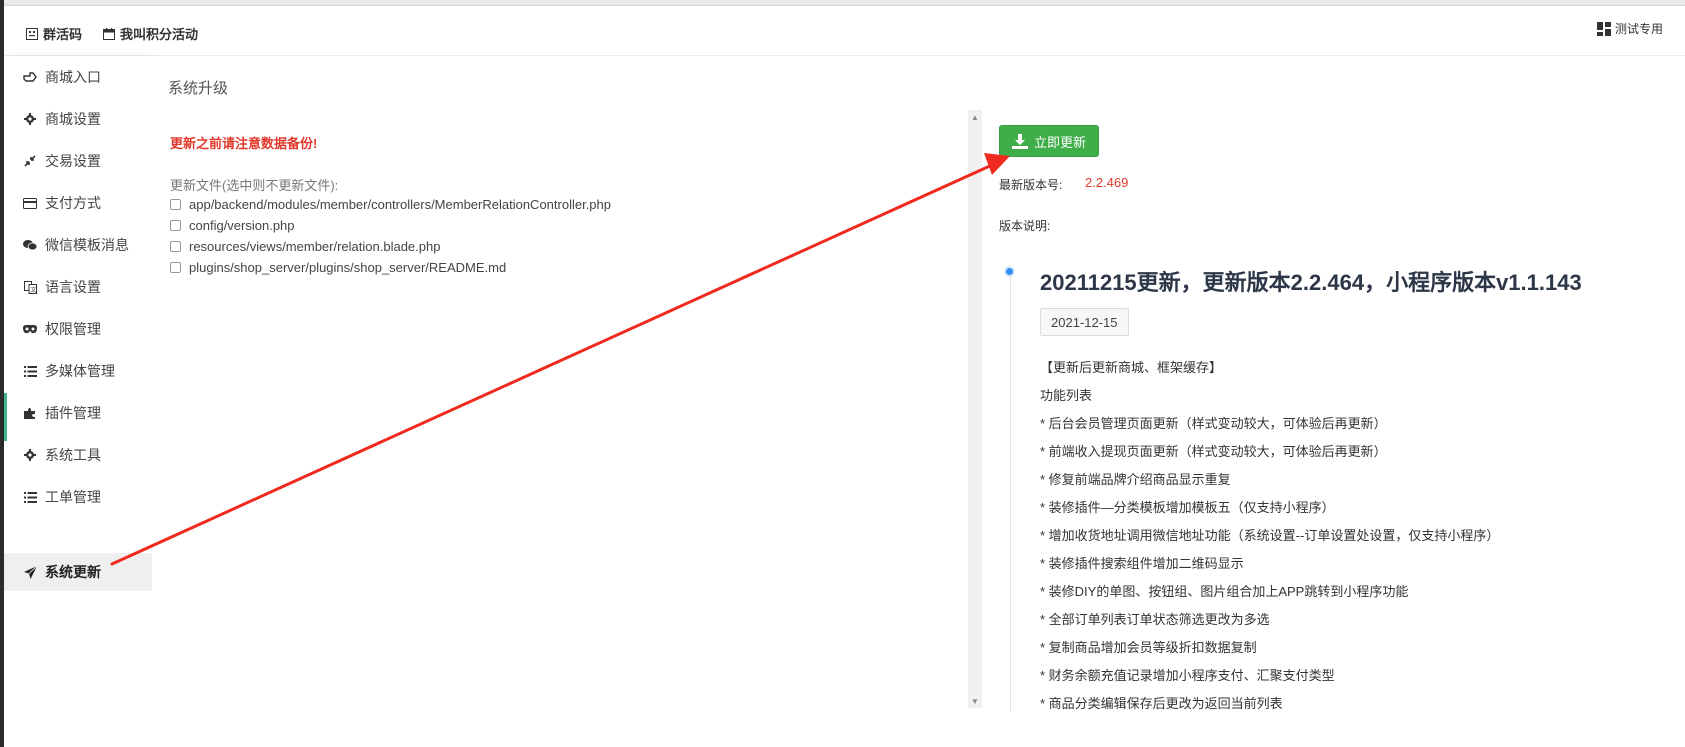  Describe the element at coordinates (159, 34) in the screenshot. I see `points-activity-label: 我叫积分活动` at that location.